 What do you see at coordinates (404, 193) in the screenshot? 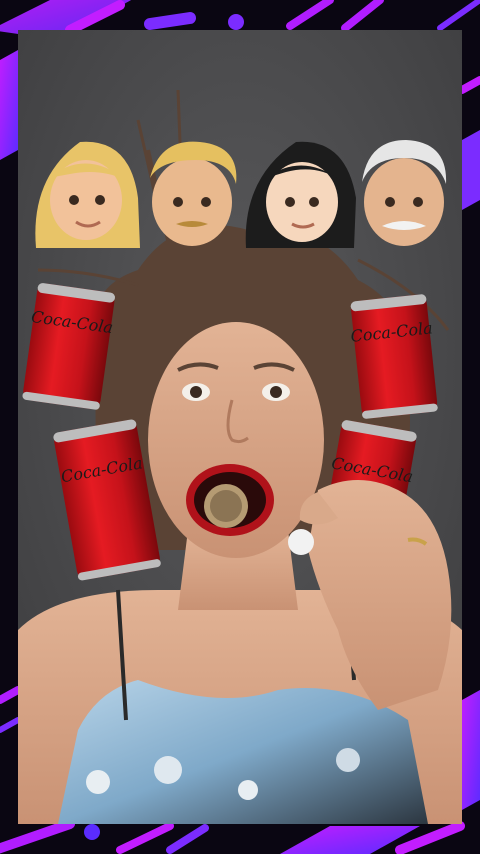
I see `gray-haired-older-man-emoji-icon` at bounding box center [404, 193].